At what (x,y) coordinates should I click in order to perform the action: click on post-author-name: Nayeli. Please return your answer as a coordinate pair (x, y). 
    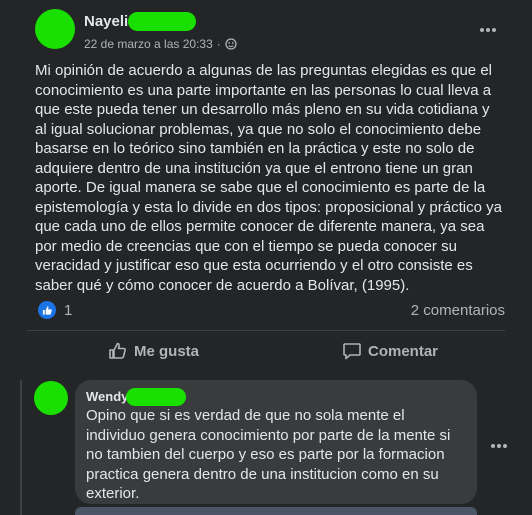
    Looking at the image, I should click on (106, 21).